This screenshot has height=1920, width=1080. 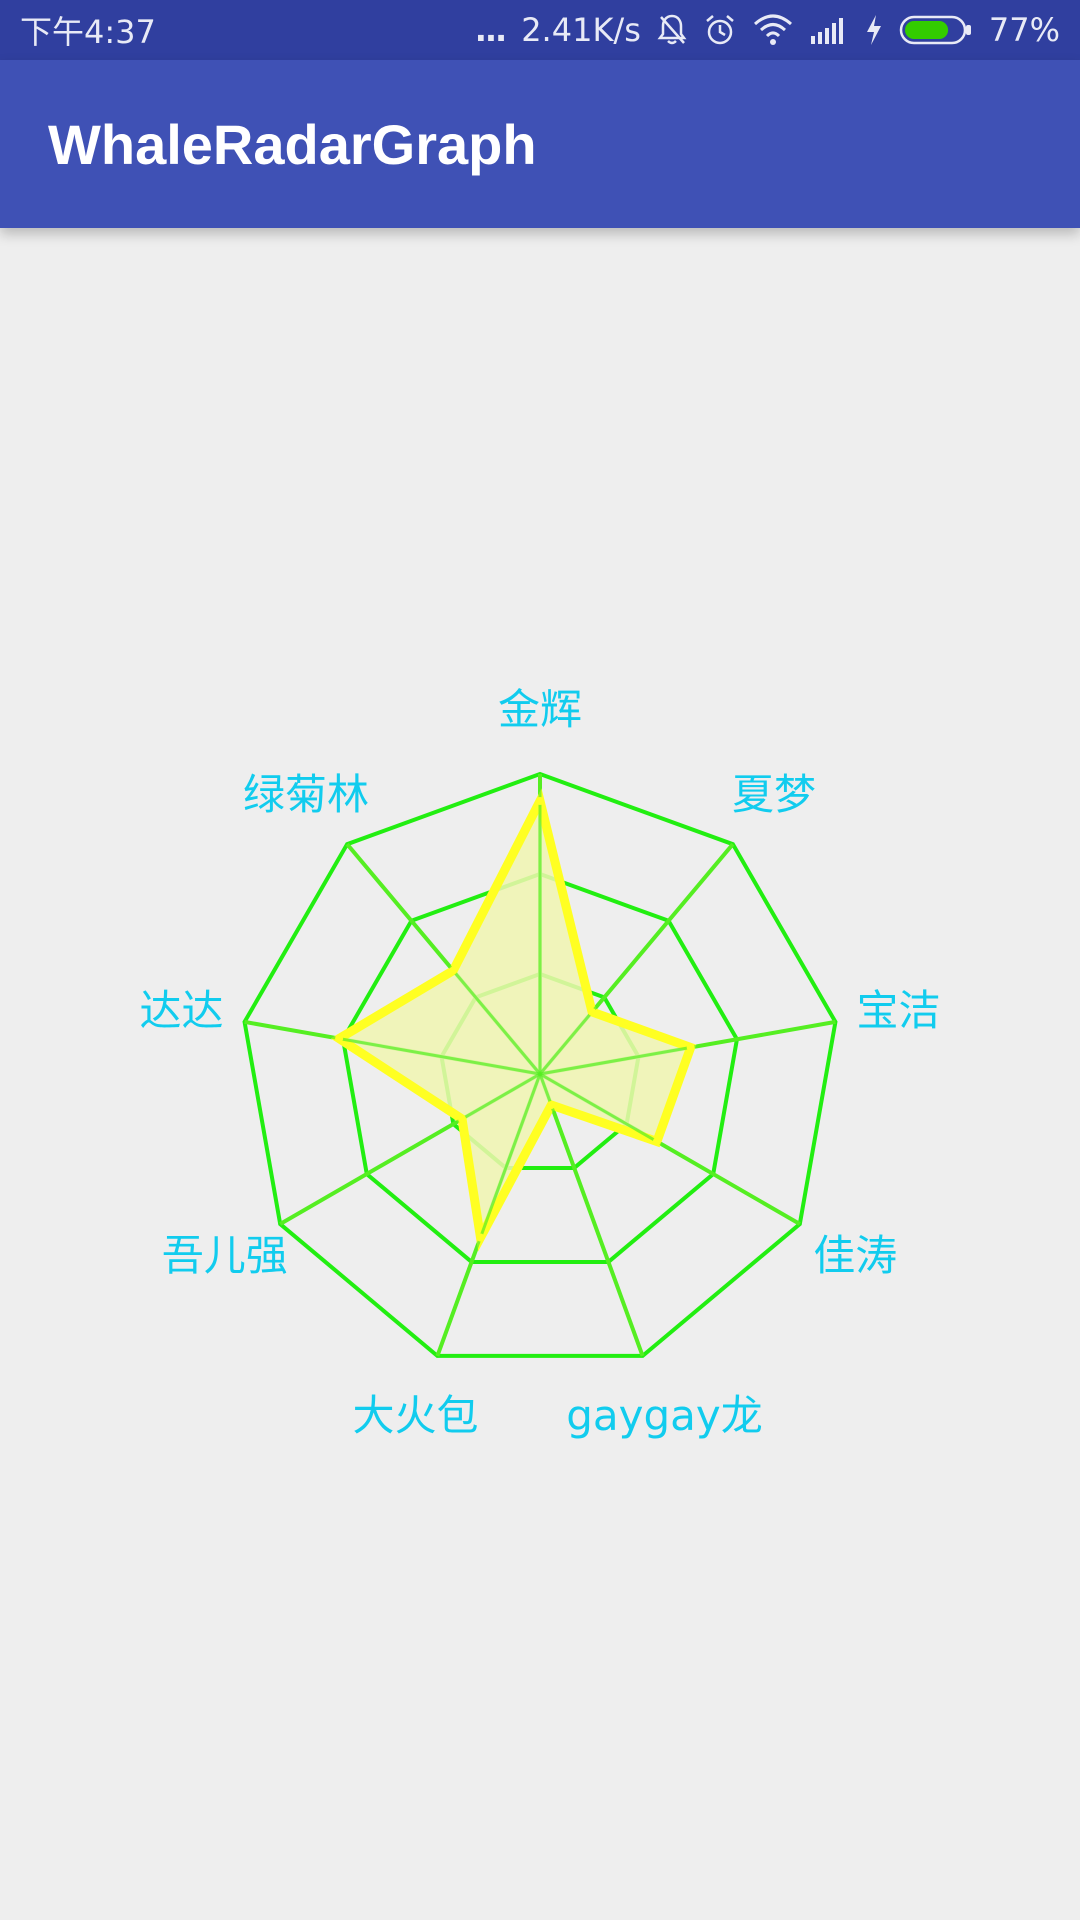 What do you see at coordinates (540, 709) in the screenshot?
I see `radar-axis-label: 金辉` at bounding box center [540, 709].